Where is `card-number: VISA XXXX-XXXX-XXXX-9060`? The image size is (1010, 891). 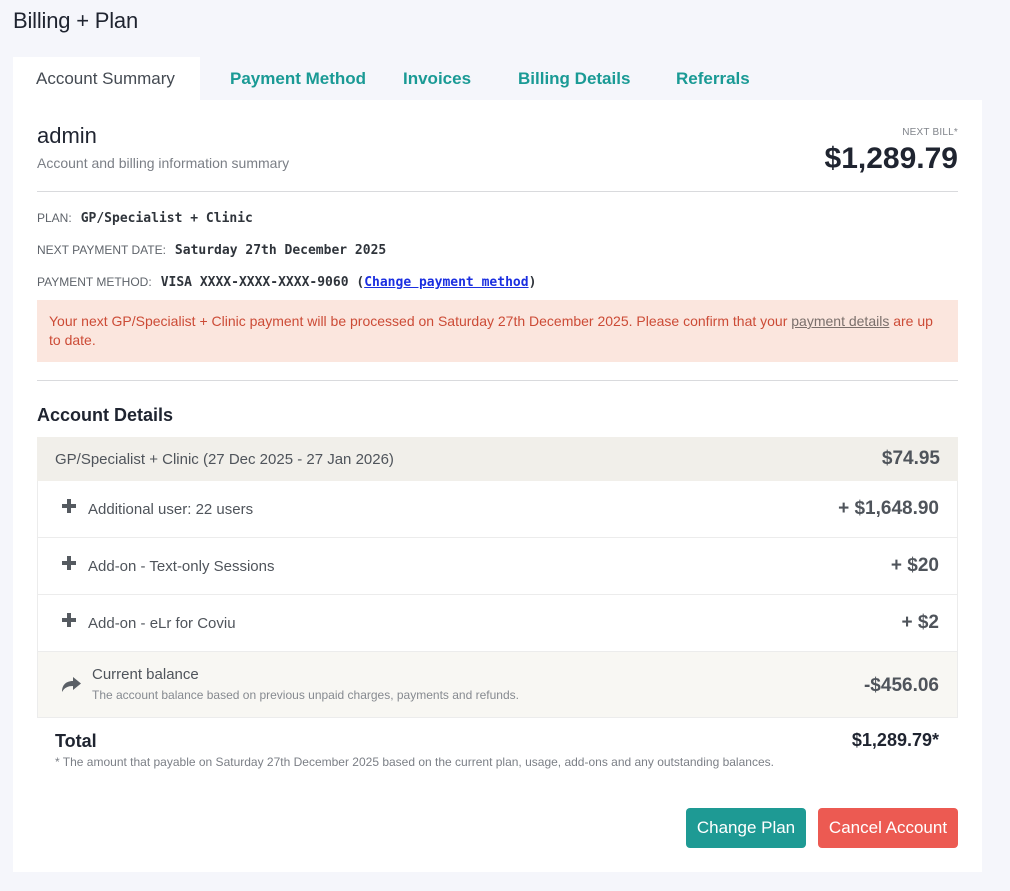 card-number: VISA XXXX-XXXX-XXXX-9060 is located at coordinates (254, 282).